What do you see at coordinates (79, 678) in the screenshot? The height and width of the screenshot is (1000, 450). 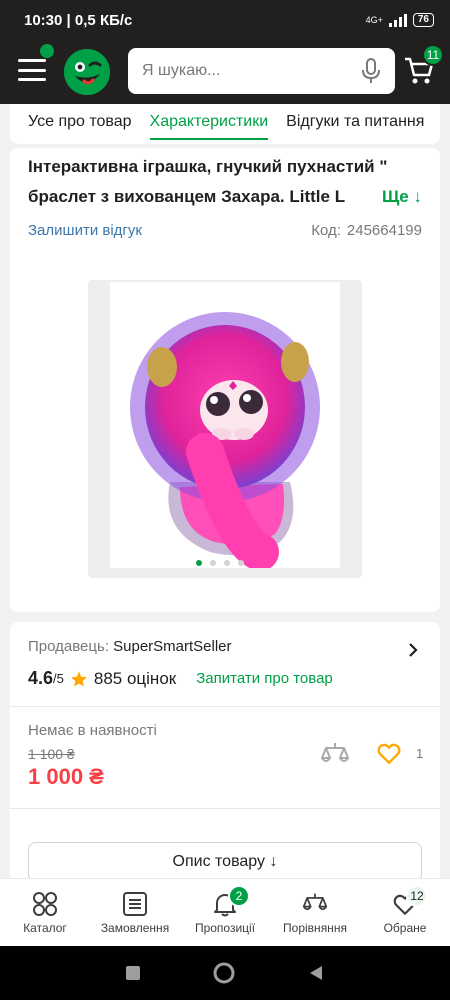 I see `star-icon` at bounding box center [79, 678].